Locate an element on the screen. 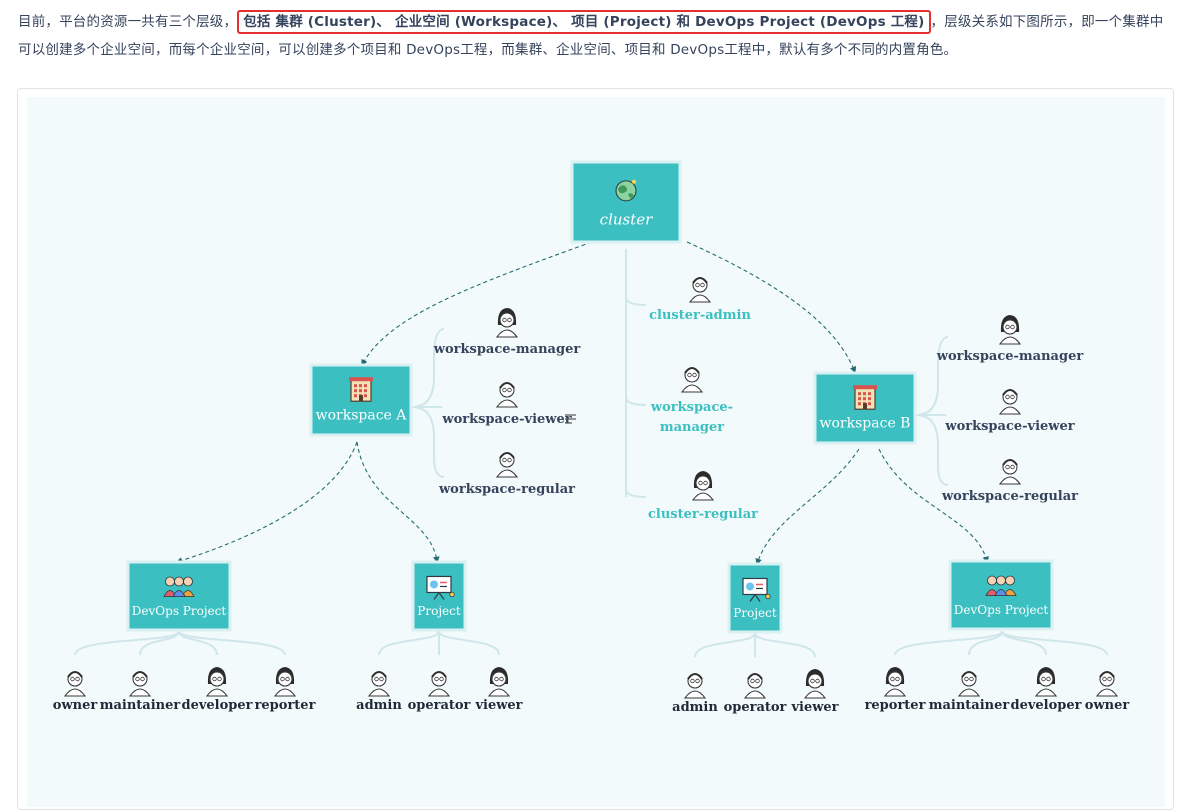 This screenshot has width=1179, height=811. project-b-node-label: Project is located at coordinates (755, 613).